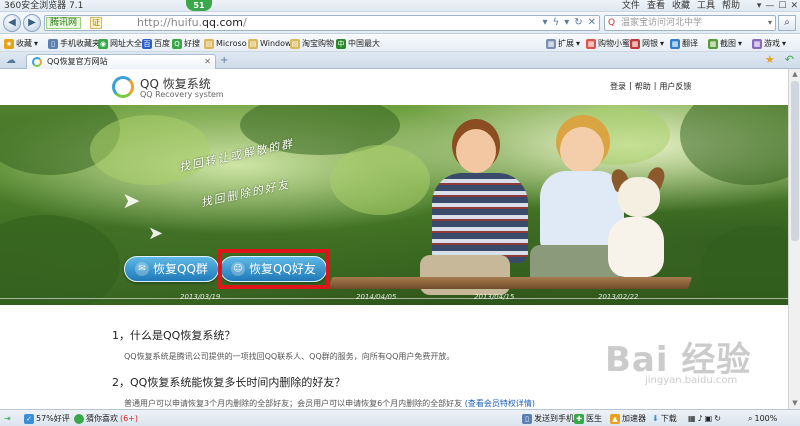 This screenshot has height=426, width=800. Describe the element at coordinates (12, 23) in the screenshot. I see `back-button: ◀` at that location.